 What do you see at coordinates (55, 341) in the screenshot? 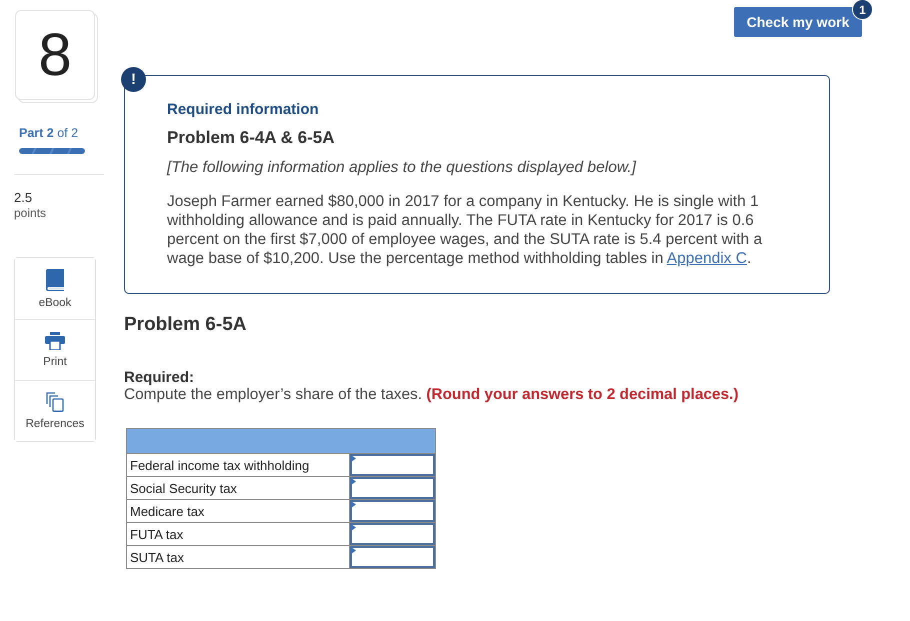
I see `printer-icon` at bounding box center [55, 341].